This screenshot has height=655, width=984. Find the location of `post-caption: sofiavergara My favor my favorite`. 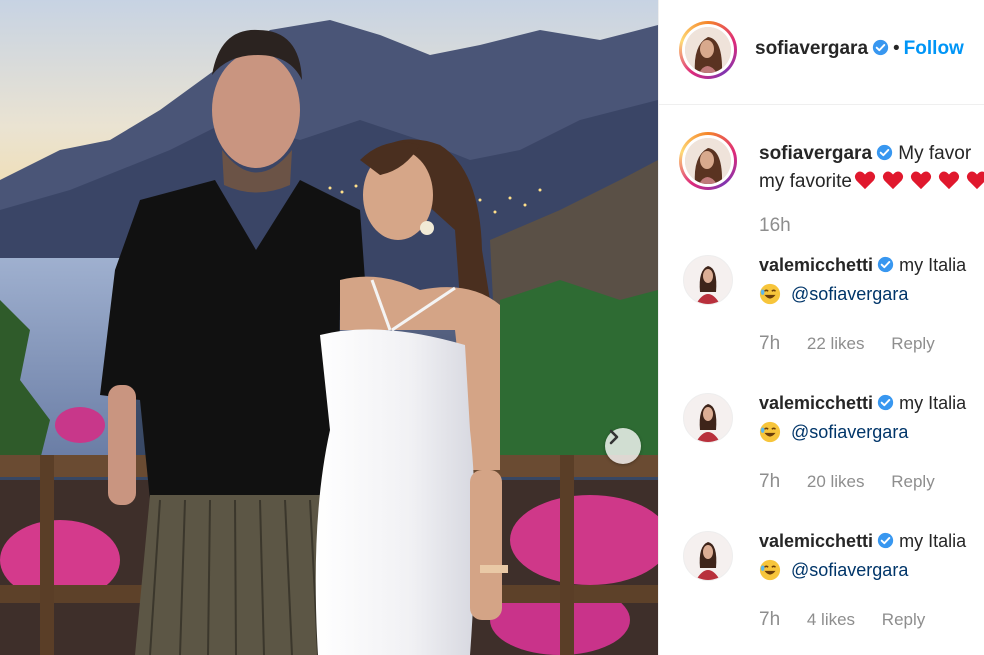

post-caption: sofiavergara My favor my favorite is located at coordinates (871, 168).